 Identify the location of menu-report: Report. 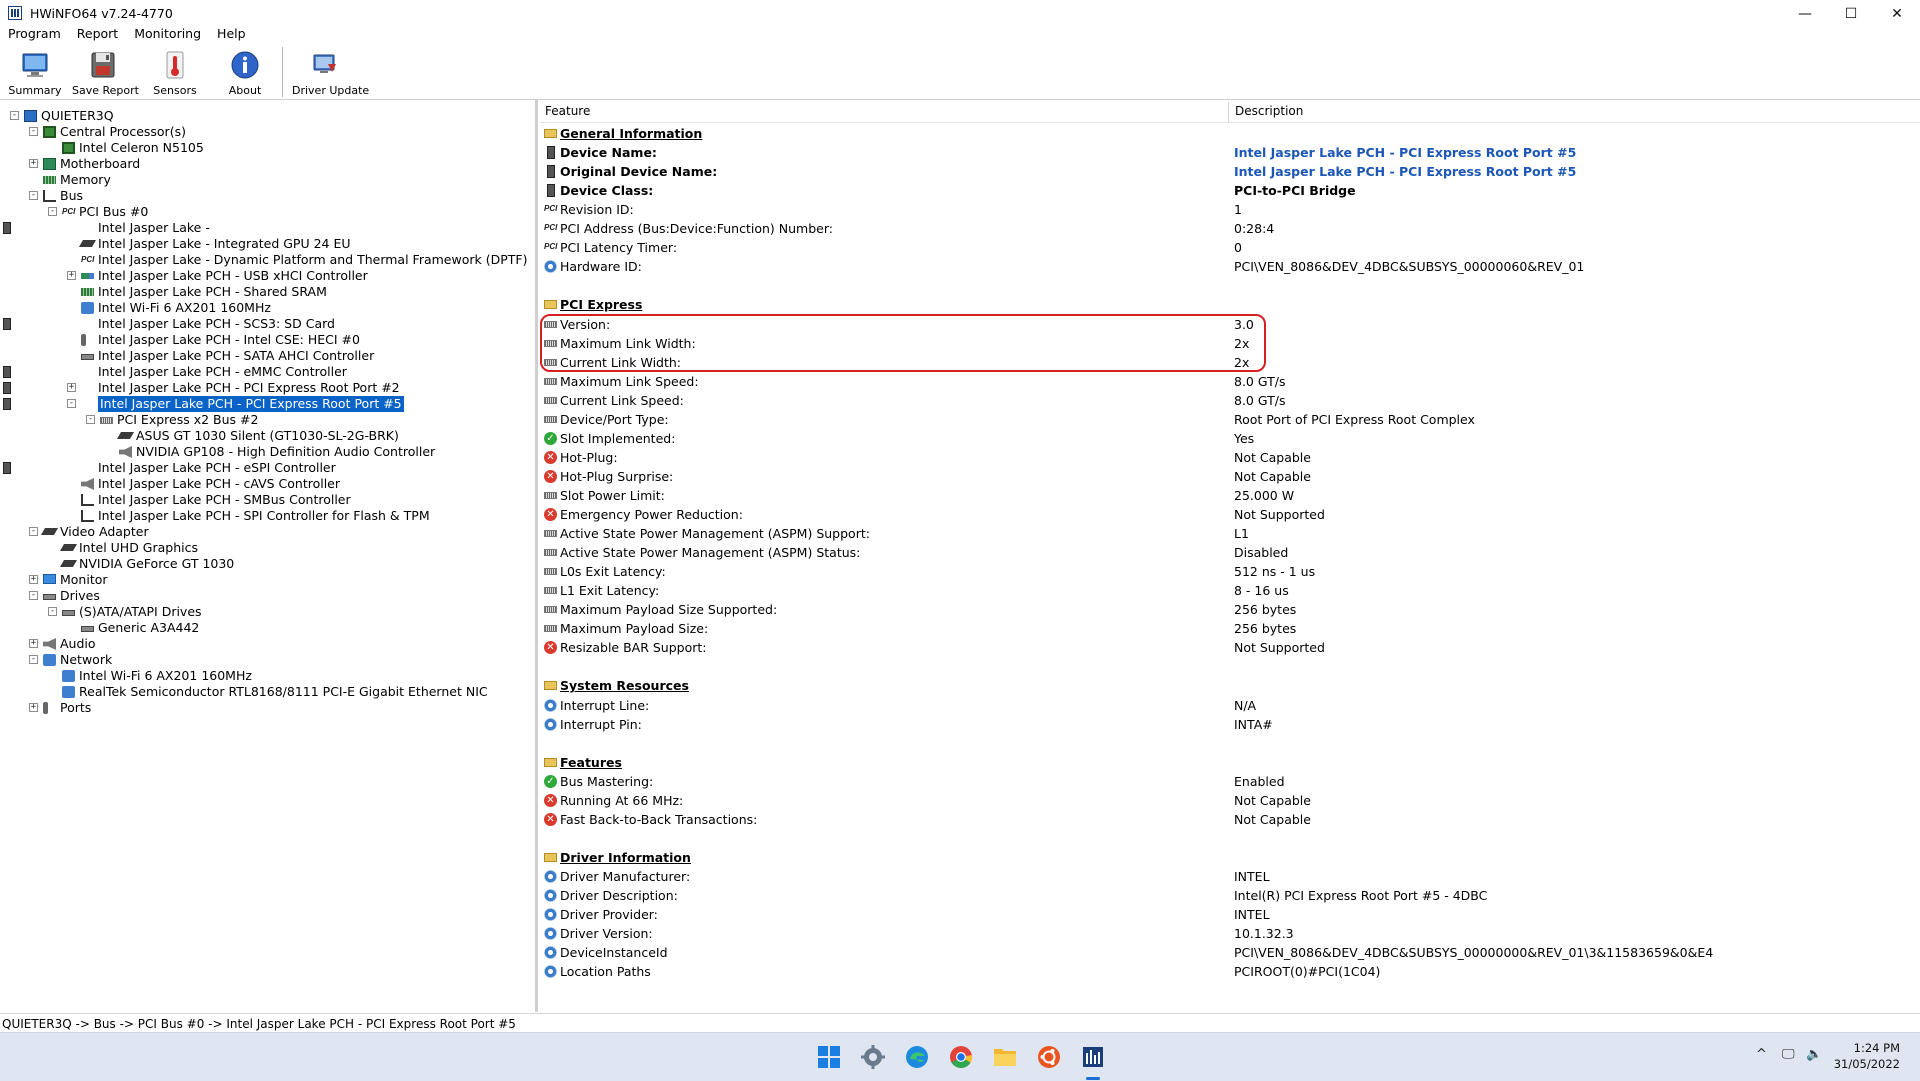
(97, 34).